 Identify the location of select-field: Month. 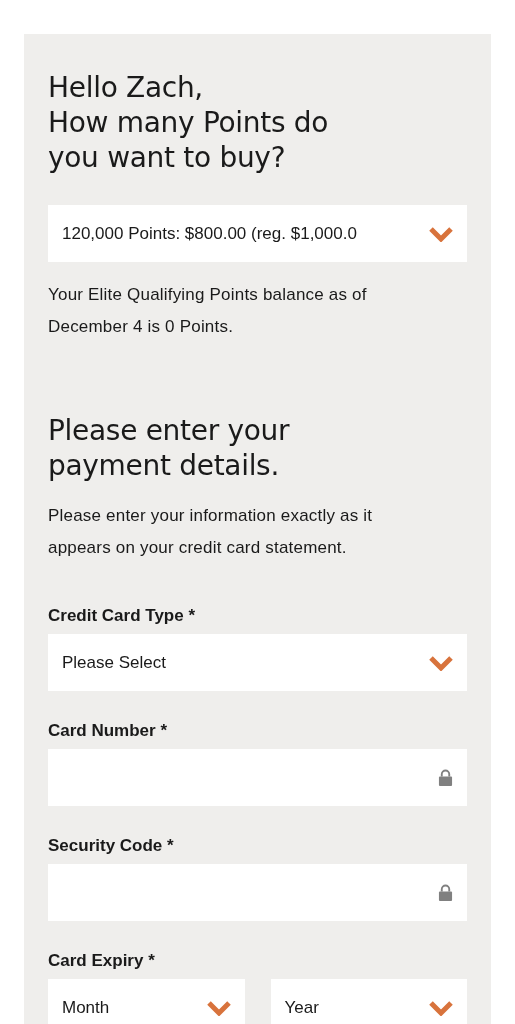
(146, 1001).